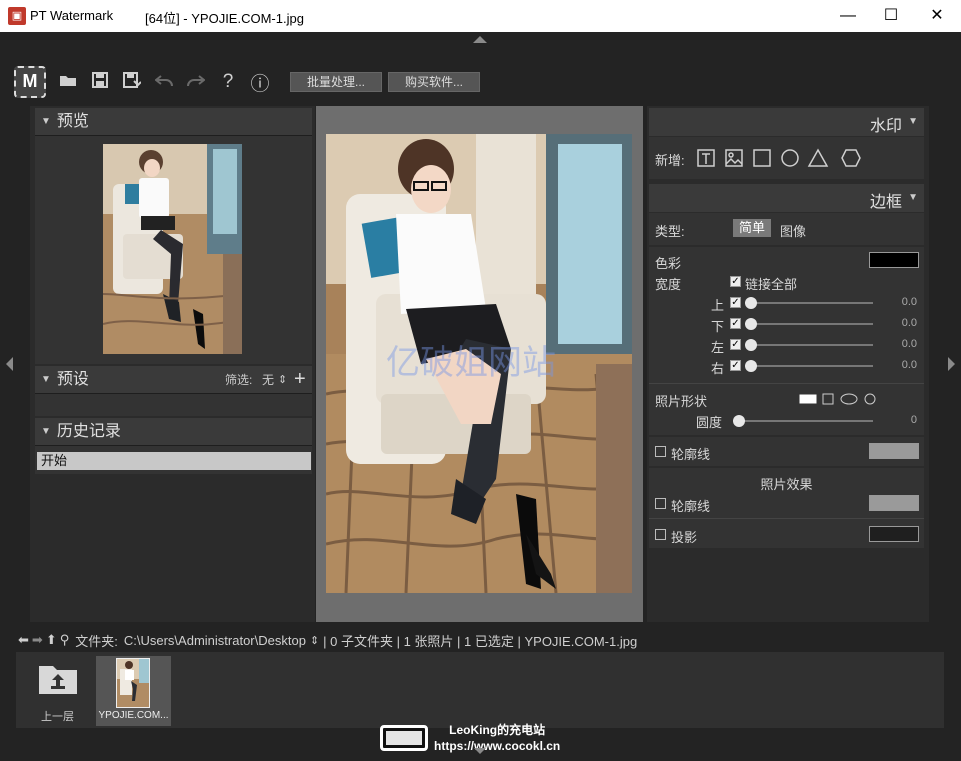  Describe the element at coordinates (68, 82) in the screenshot. I see `folder-open-icon` at that location.